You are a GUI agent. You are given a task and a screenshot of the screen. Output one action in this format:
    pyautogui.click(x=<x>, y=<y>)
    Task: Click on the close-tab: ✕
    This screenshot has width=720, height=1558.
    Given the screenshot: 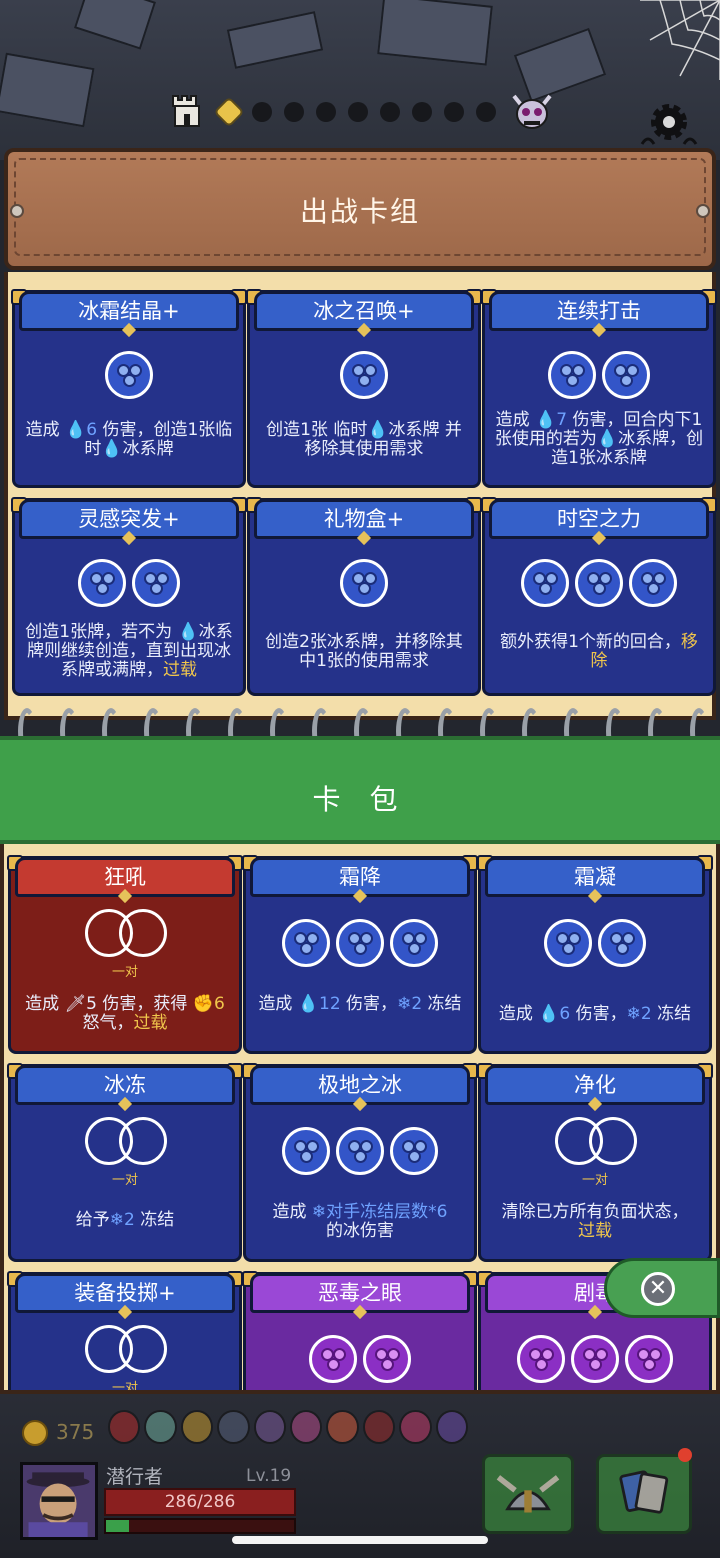 What is the action you would take?
    pyautogui.click(x=662, y=1288)
    